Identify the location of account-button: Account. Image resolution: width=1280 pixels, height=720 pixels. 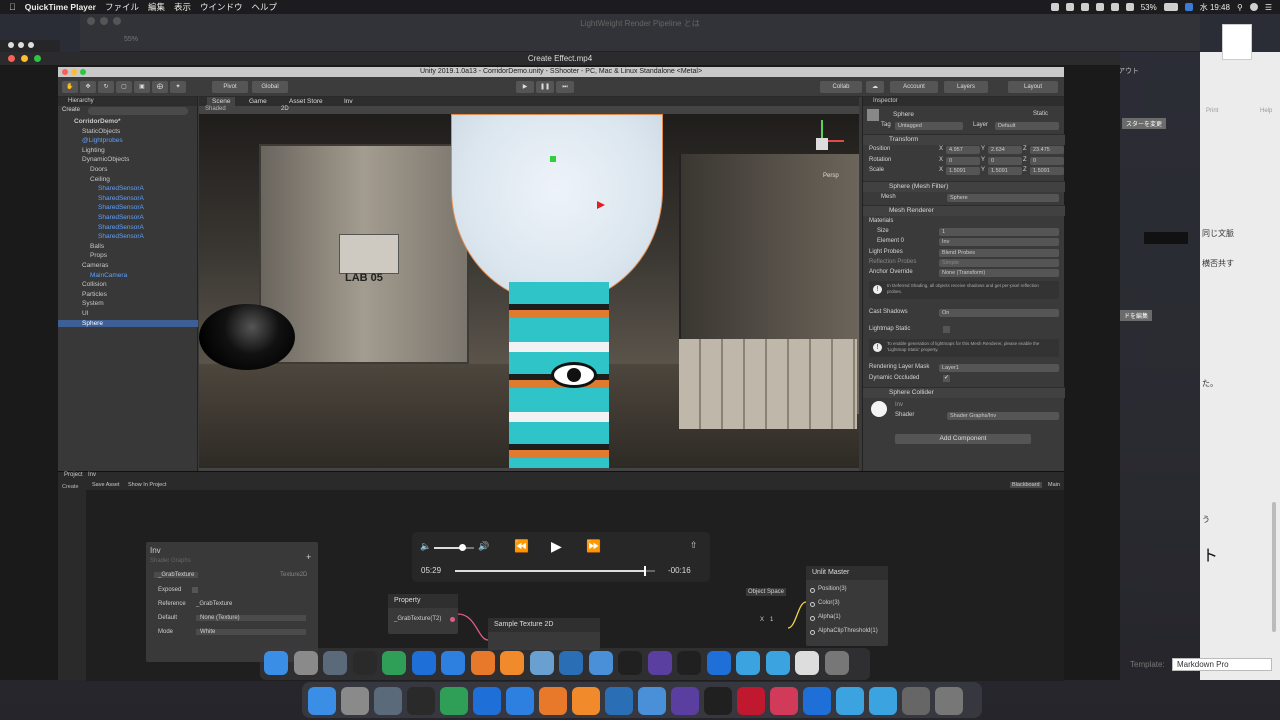
(914, 87).